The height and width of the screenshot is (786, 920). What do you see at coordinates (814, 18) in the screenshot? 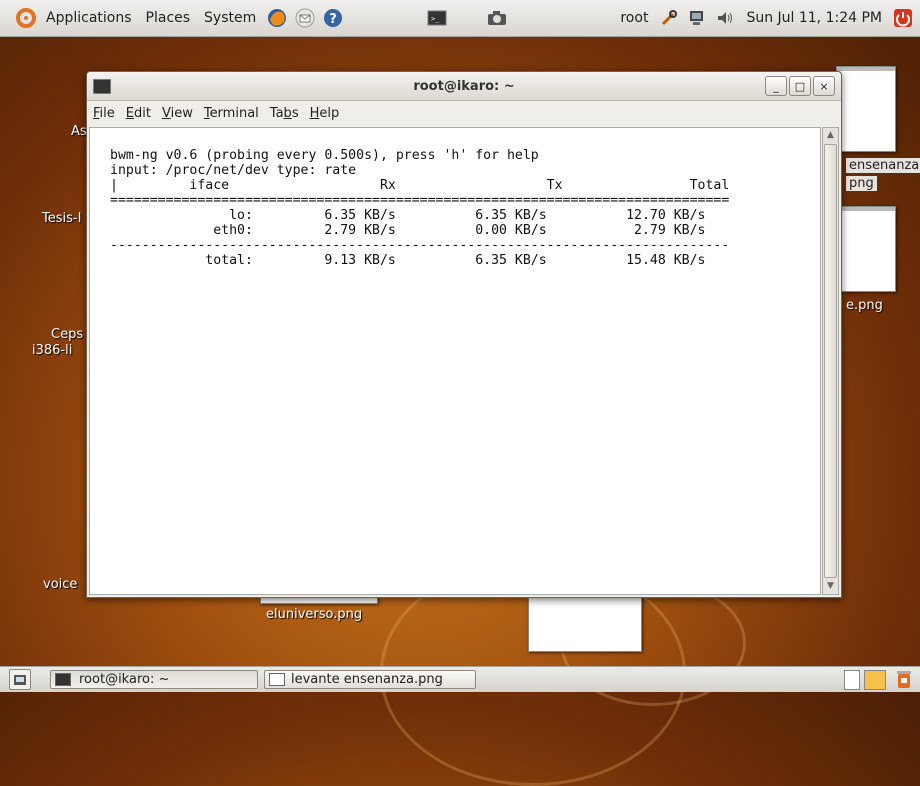
I see `clock: Sun Jul 11, 1:24 PM` at bounding box center [814, 18].